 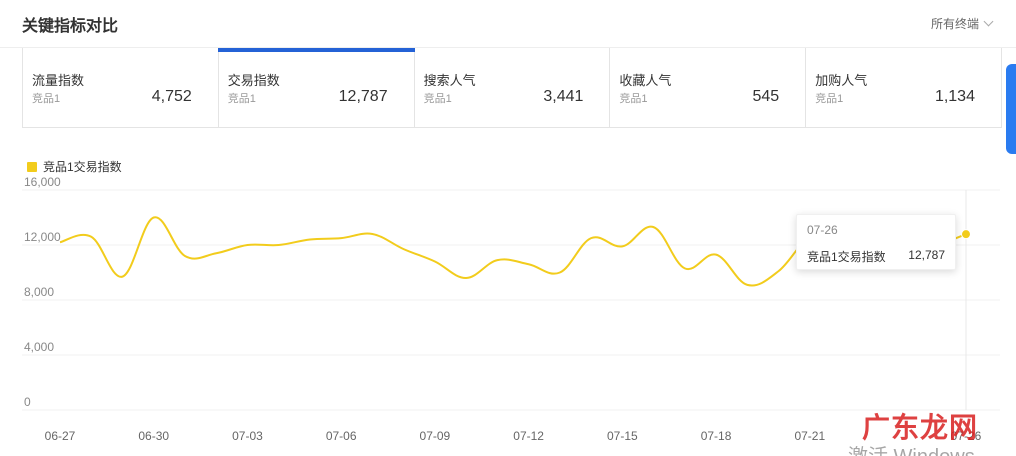 What do you see at coordinates (42, 237) in the screenshot?
I see `y-tick-label: 12,000` at bounding box center [42, 237].